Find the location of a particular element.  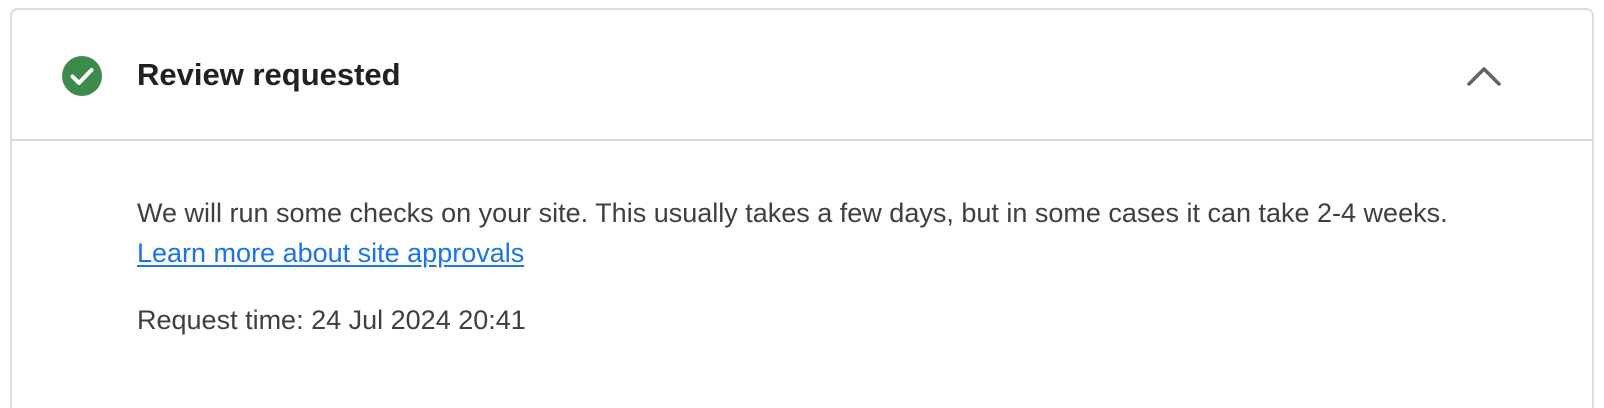

request-time: Request time: 24 Jul 2024 20:41 is located at coordinates (331, 320).